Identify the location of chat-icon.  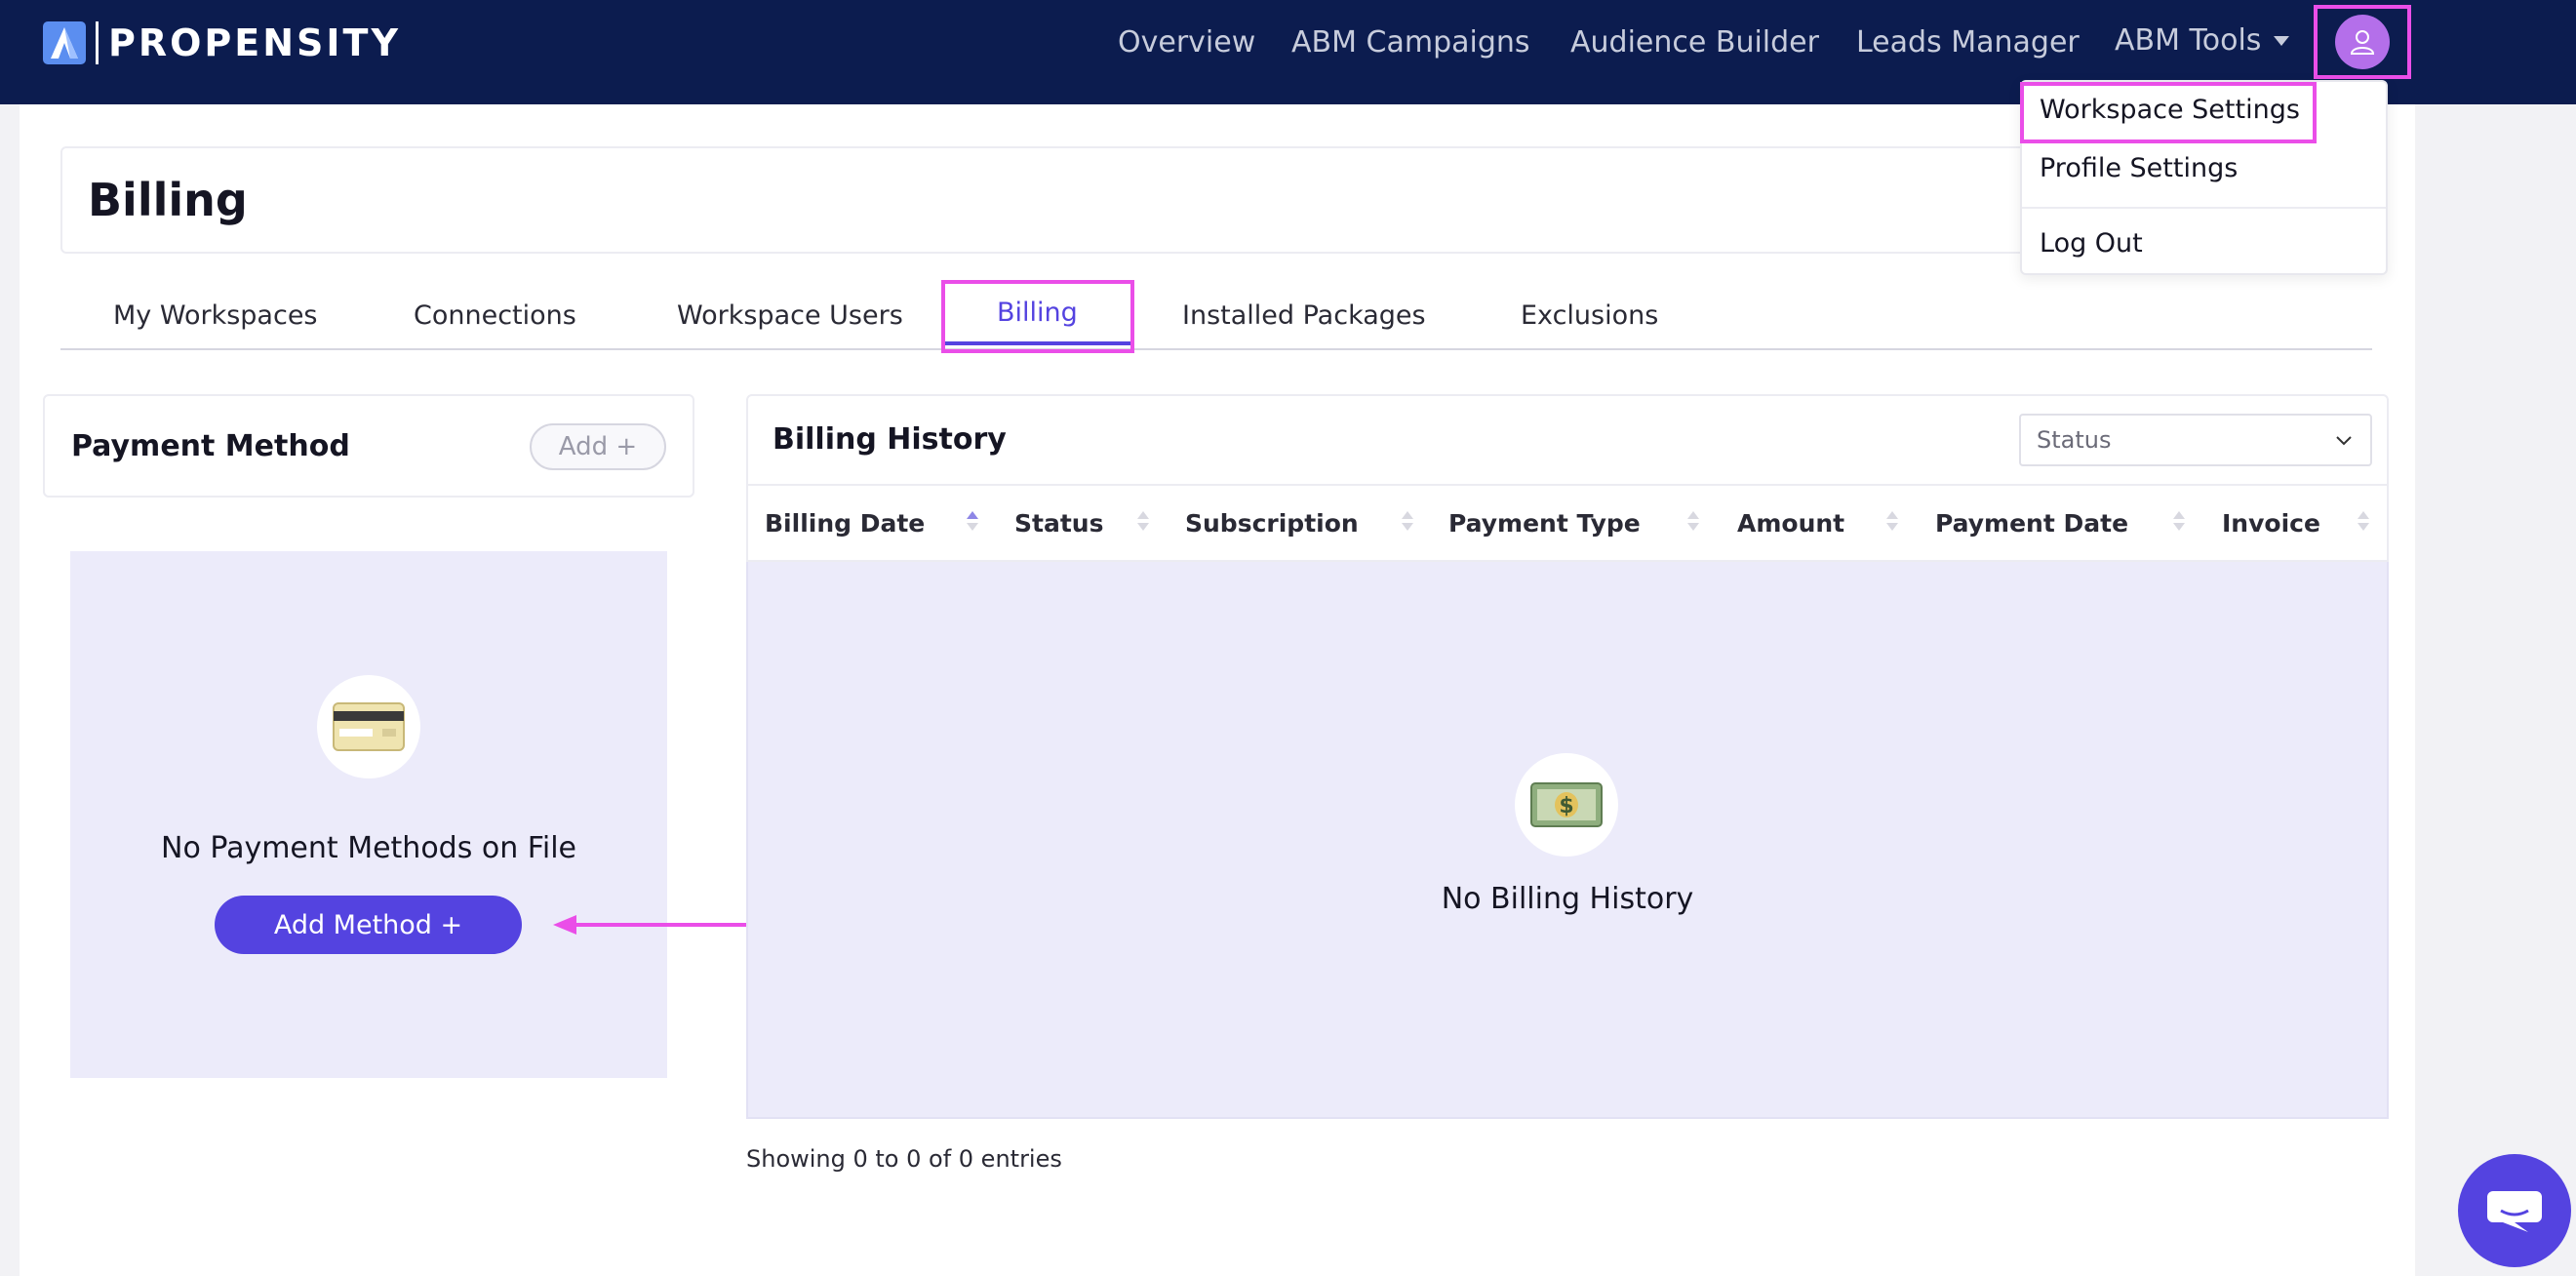
(2514, 1211).